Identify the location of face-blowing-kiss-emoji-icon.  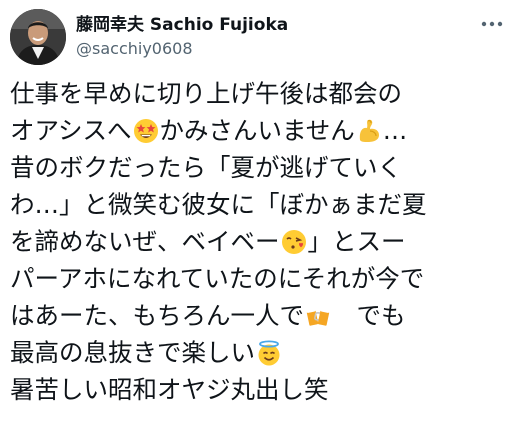
(294, 242).